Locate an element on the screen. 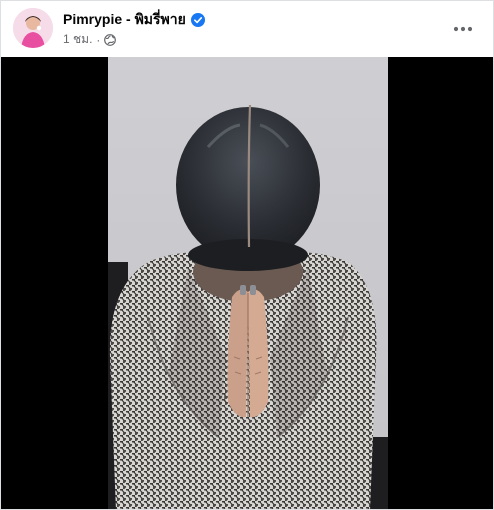 The height and width of the screenshot is (510, 494). globe-icon is located at coordinates (110, 39).